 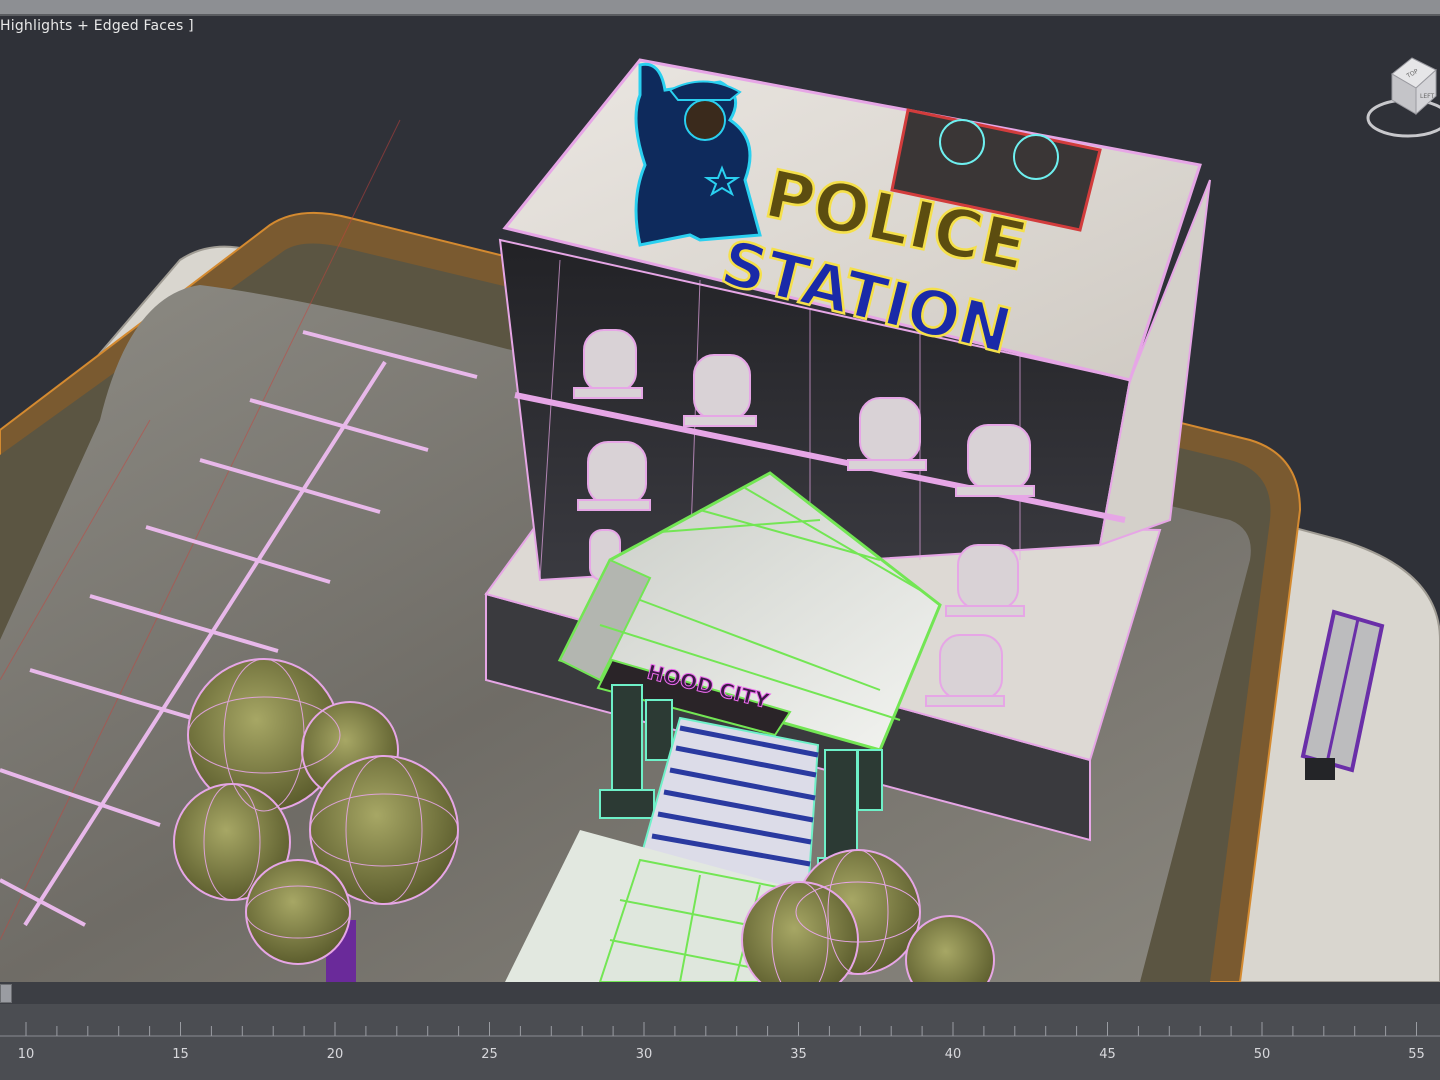 I want to click on viewcube-icon: TOP LEFT, so click(x=1402, y=97).